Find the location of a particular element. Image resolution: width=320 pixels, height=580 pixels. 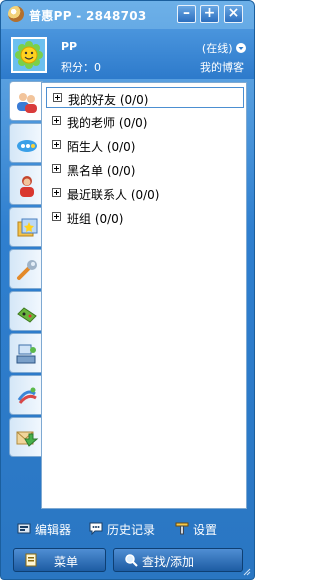

editor-label: 编辑器 is located at coordinates (53, 530).